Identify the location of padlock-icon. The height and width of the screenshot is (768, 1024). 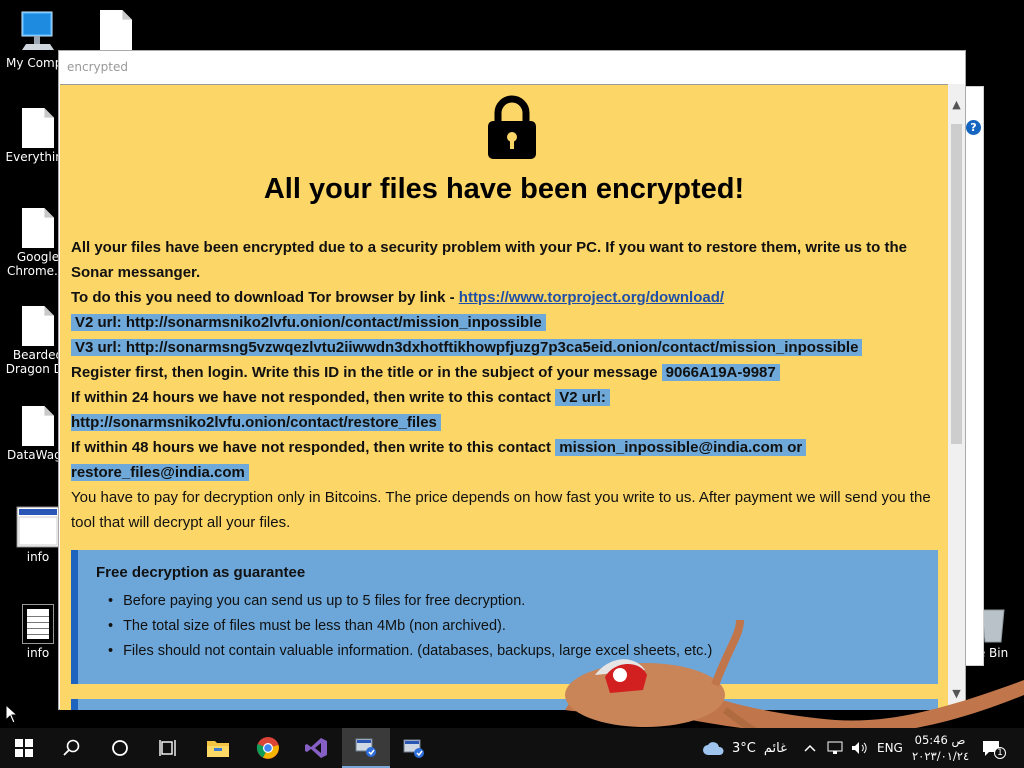
(512, 127).